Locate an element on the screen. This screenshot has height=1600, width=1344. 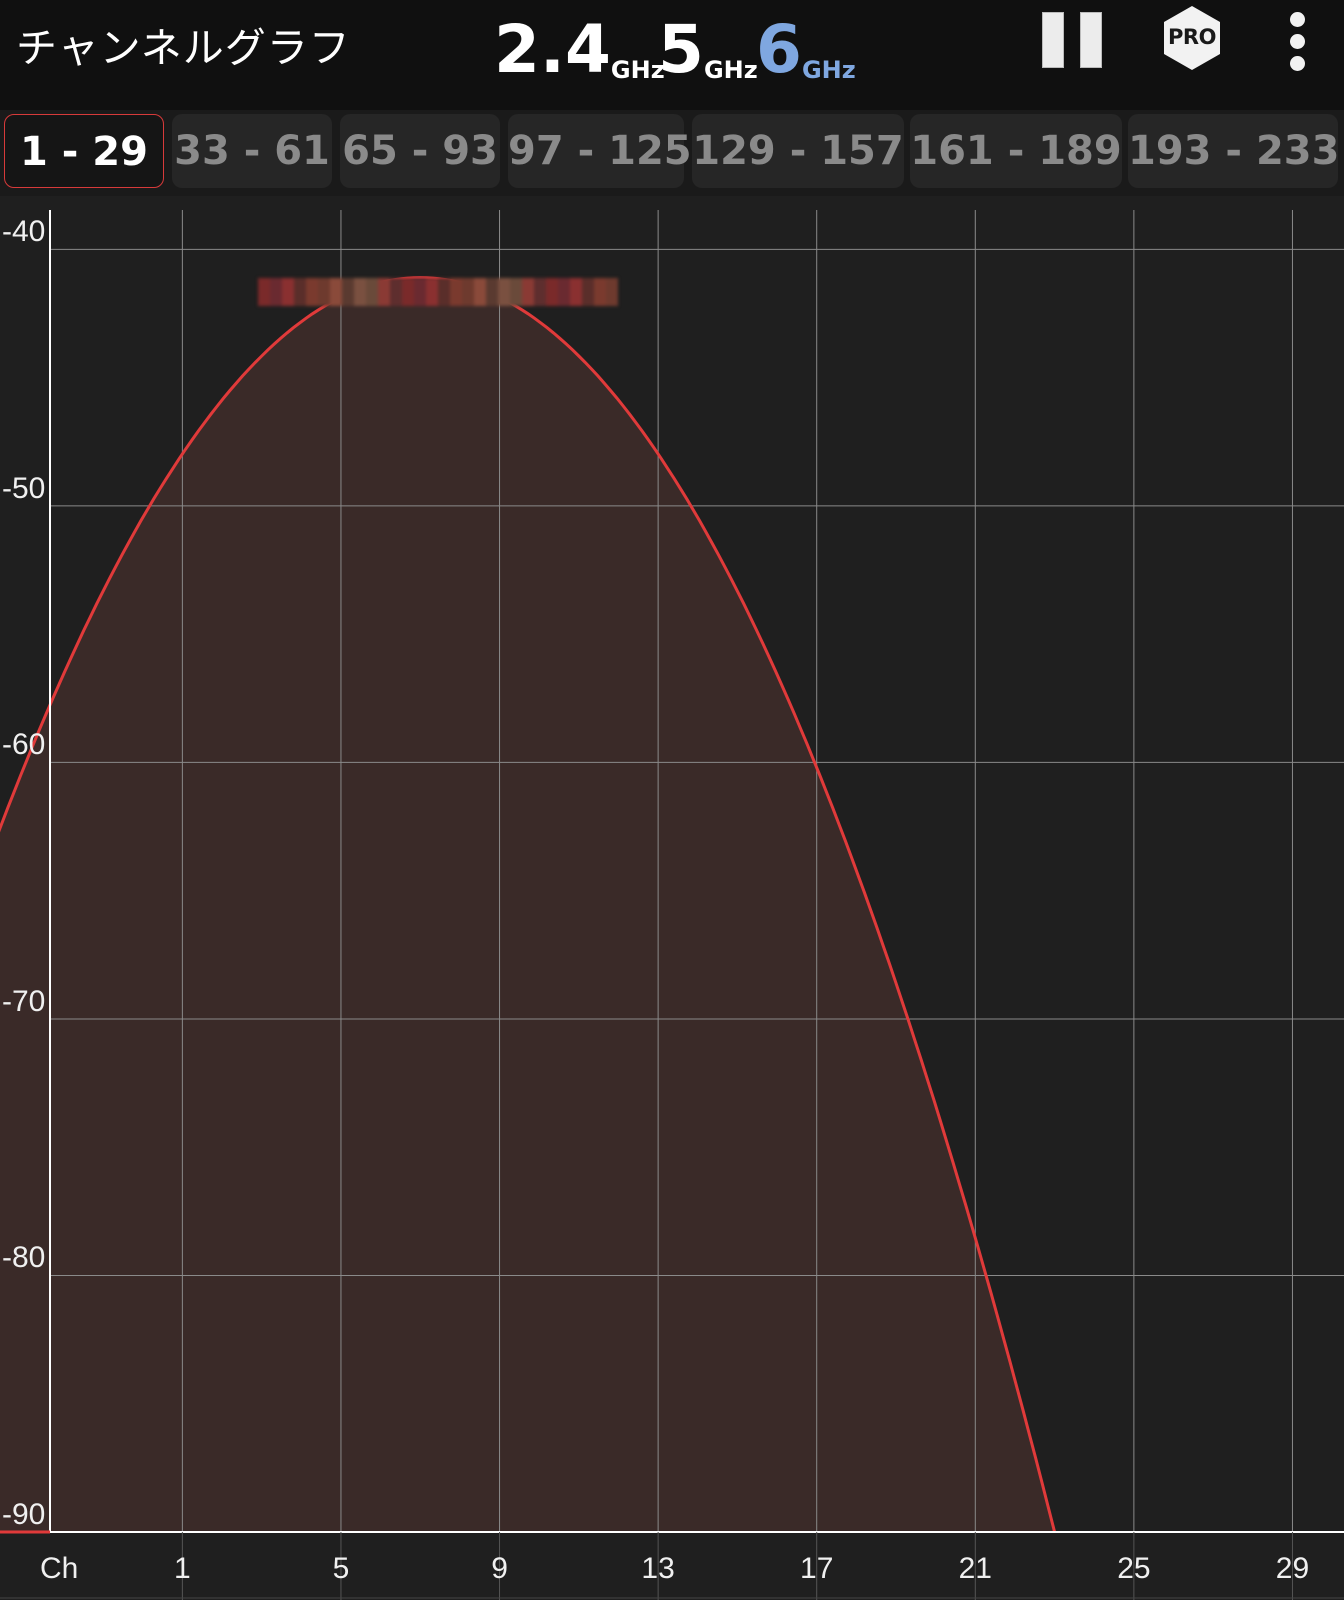
tab-range-5: 161 - 189 is located at coordinates (1016, 151).